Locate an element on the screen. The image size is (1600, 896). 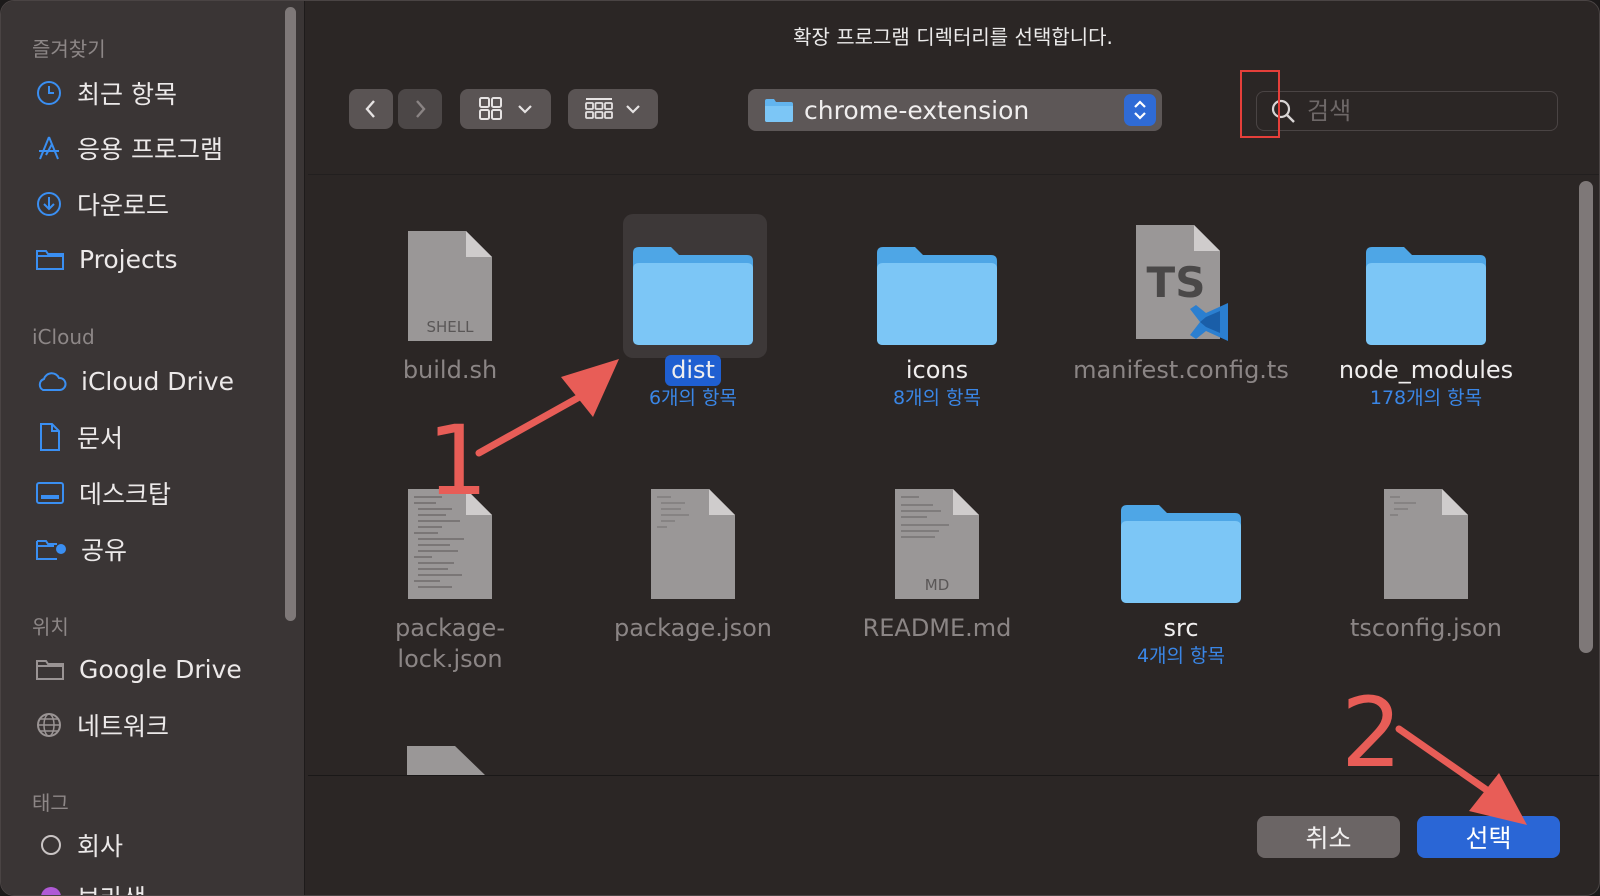
back-button is located at coordinates (371, 109).